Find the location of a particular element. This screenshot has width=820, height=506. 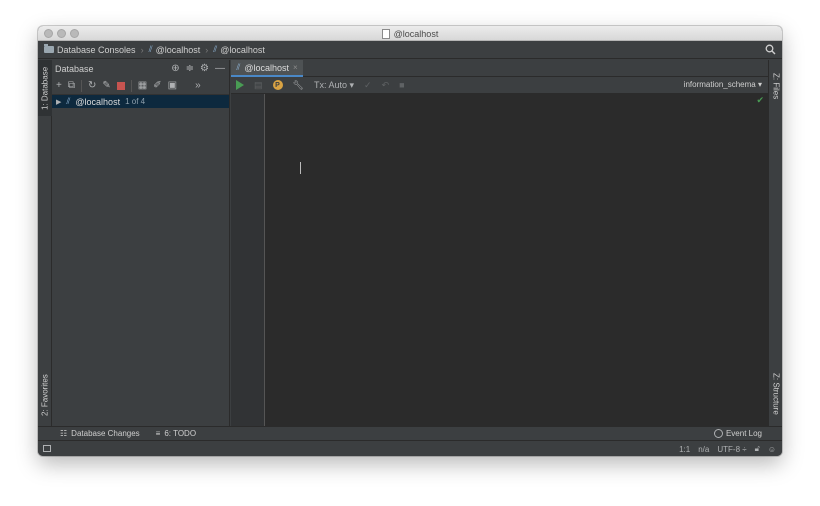

tree-item-localhost: ▶ ⫽ @localhost 1 of 4 is located at coordinates (140, 101).